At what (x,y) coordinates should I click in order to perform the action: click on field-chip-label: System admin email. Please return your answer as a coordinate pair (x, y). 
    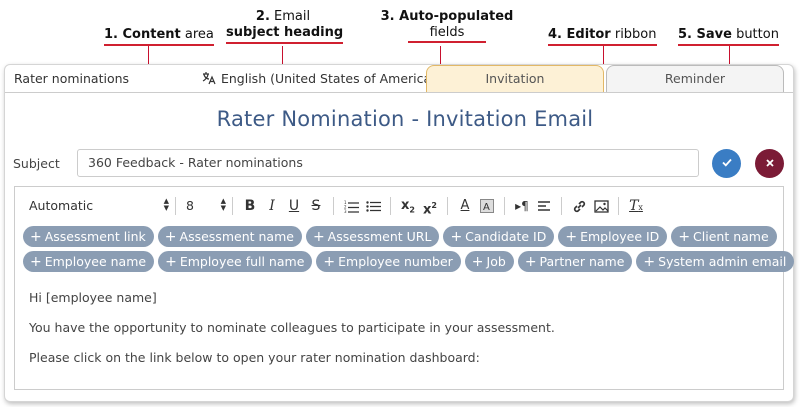
    Looking at the image, I should click on (722, 261).